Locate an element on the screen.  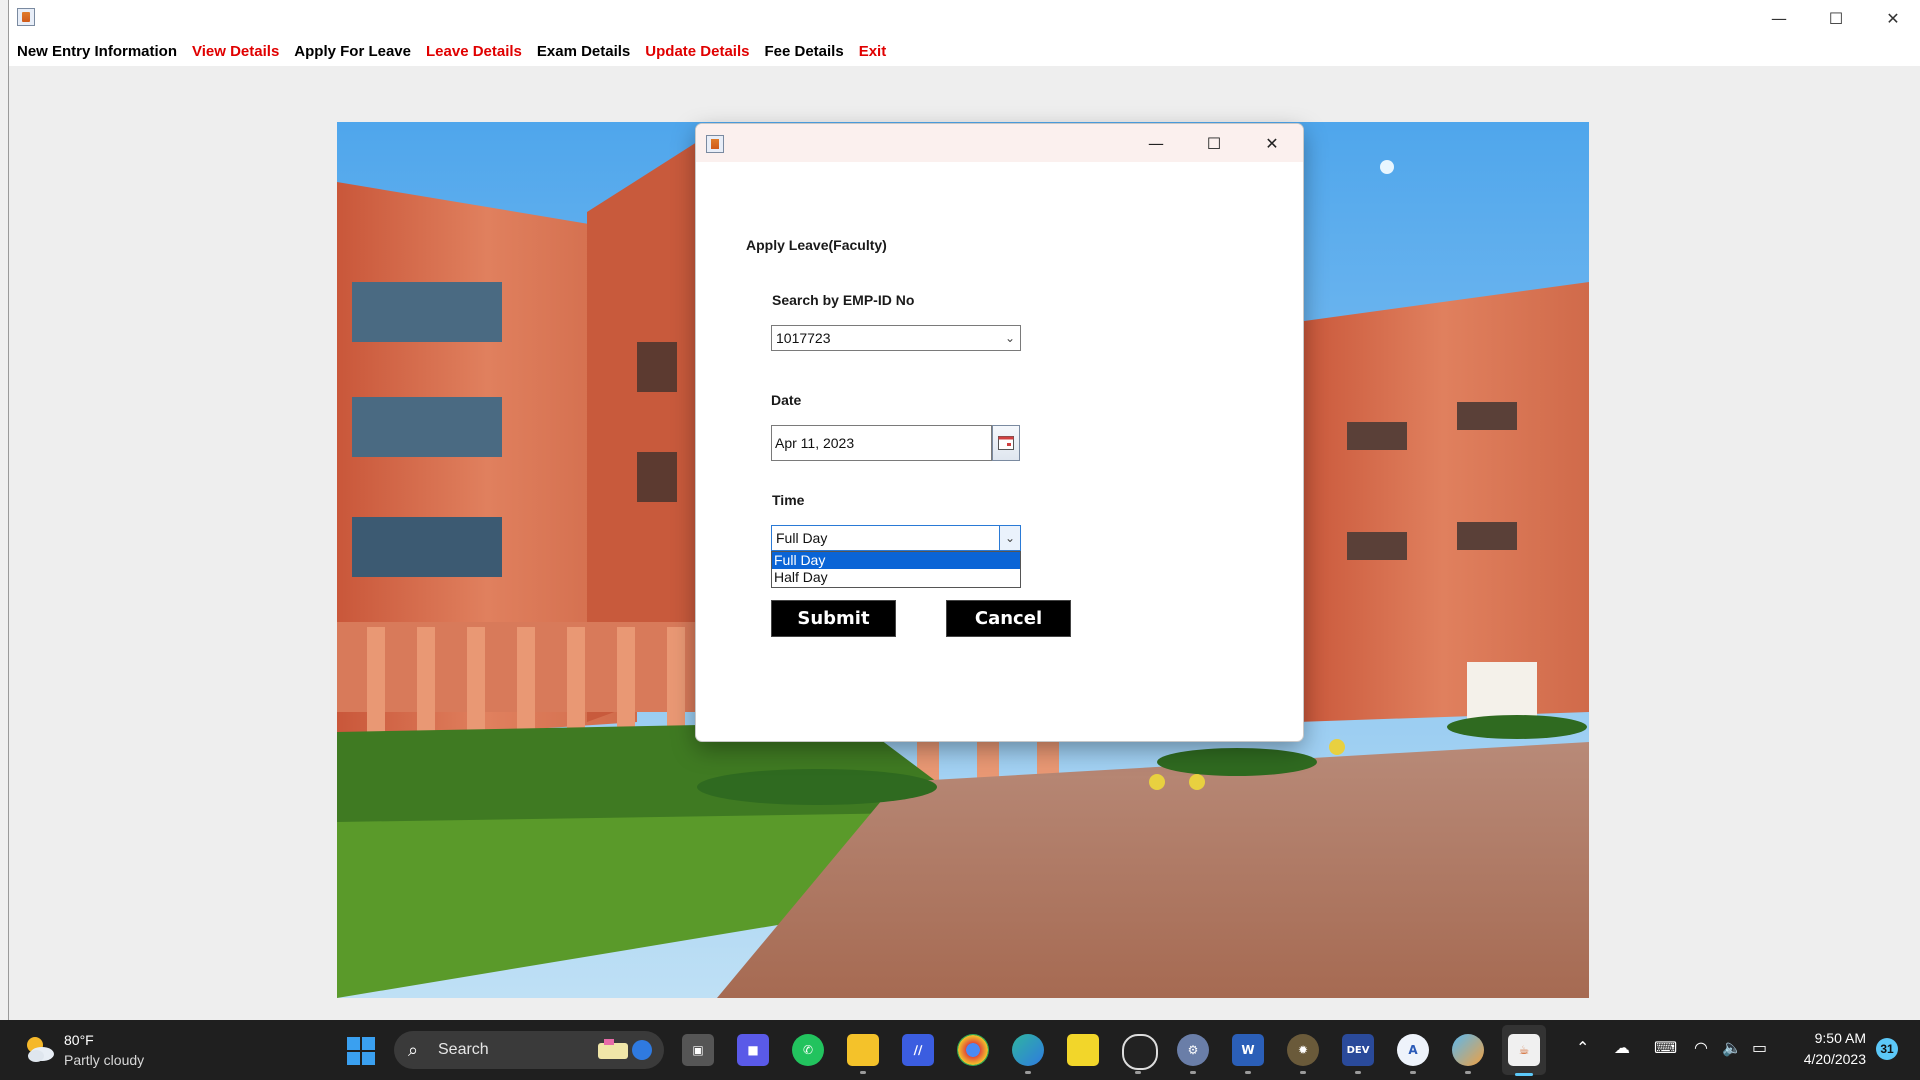
gear-tool-icon: ✹ is located at coordinates (1303, 1050).